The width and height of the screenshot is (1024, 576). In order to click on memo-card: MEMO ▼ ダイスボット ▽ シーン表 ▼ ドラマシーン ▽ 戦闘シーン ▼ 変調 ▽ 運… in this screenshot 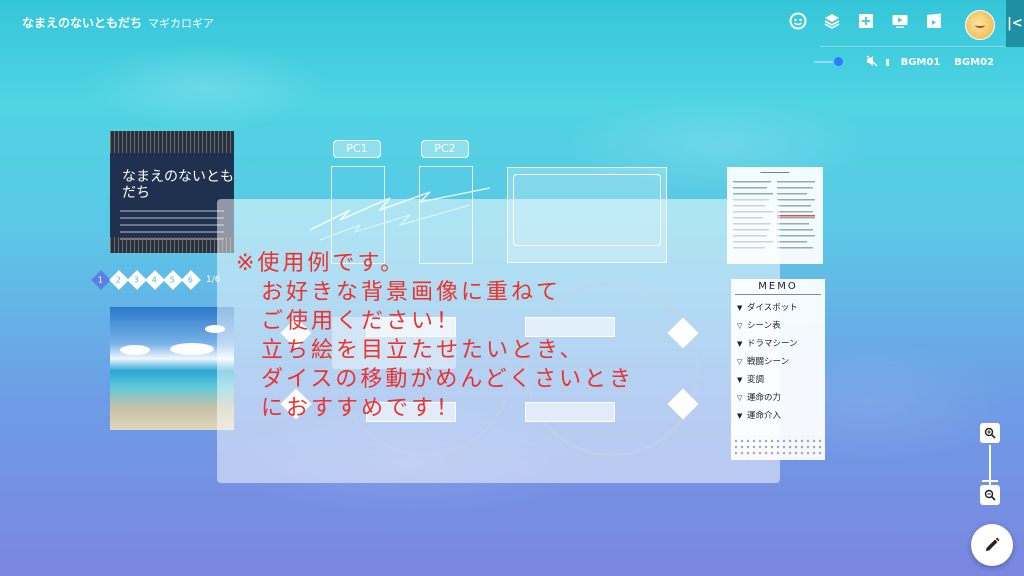, I will do `click(778, 369)`.